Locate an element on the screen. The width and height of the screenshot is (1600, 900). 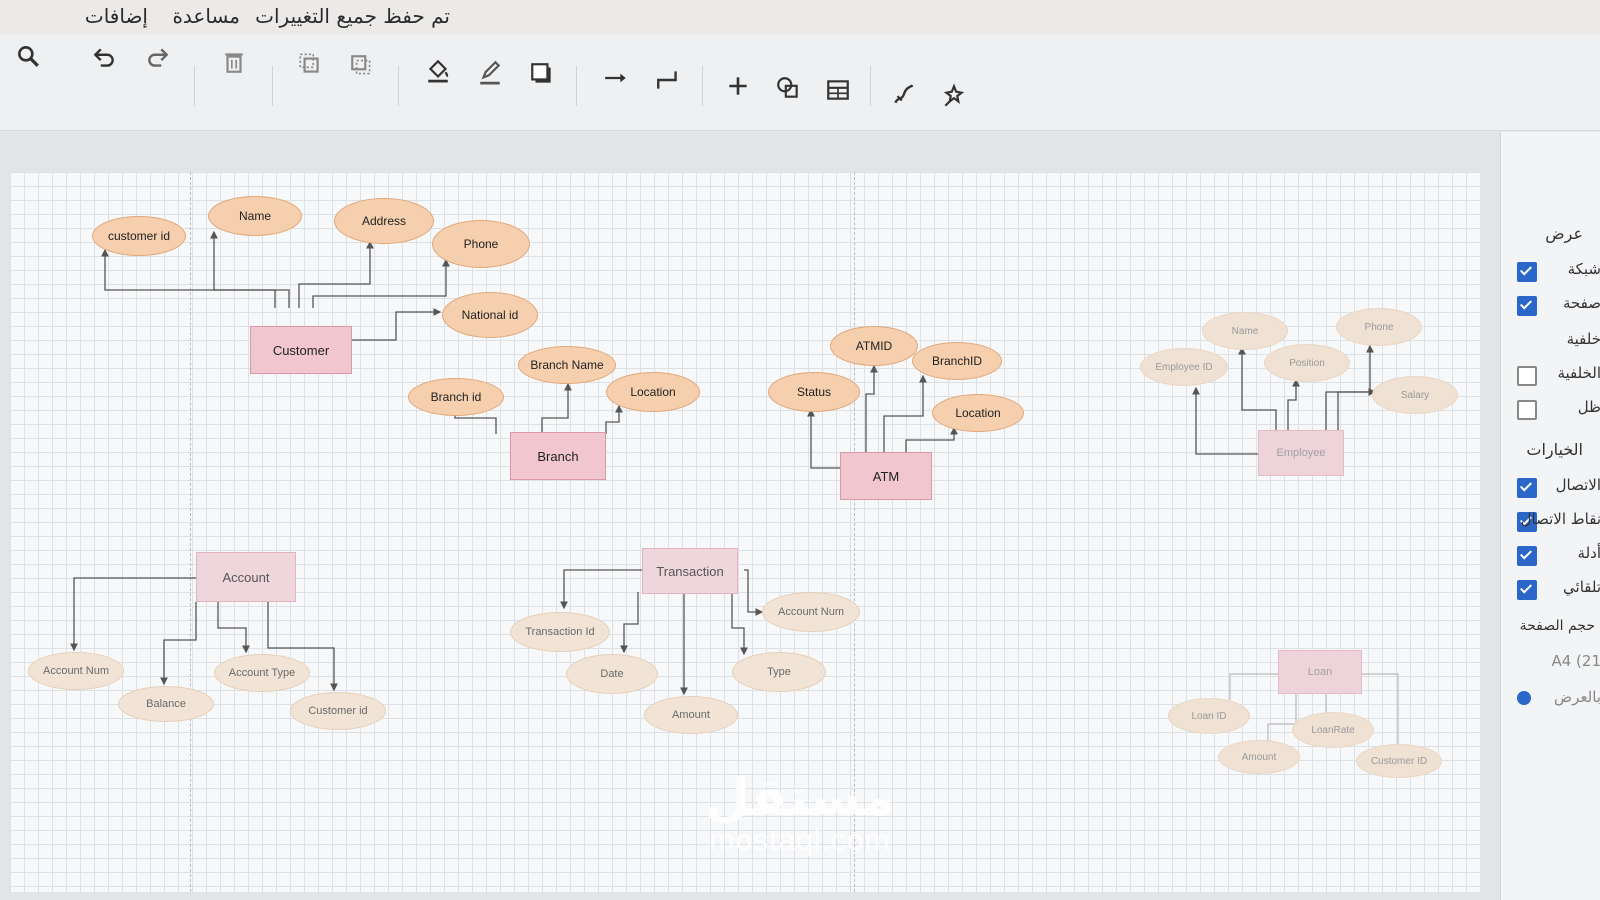
employee-entity: Employee is located at coordinates (1301, 453).